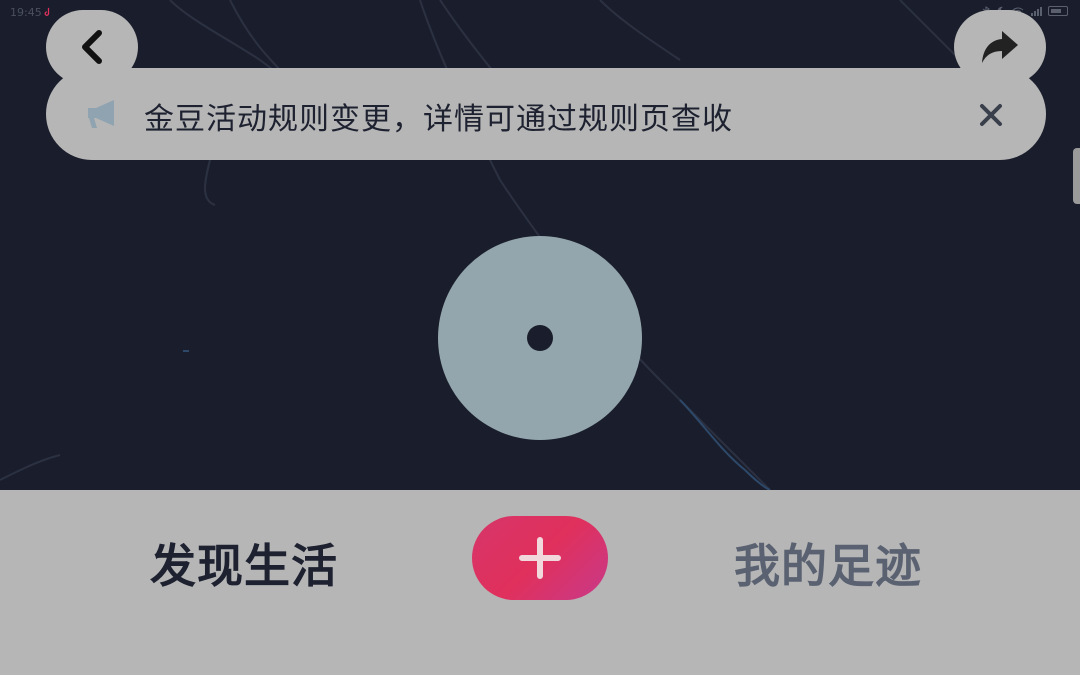 The width and height of the screenshot is (1080, 675). What do you see at coordinates (991, 115) in the screenshot?
I see `close-icon` at bounding box center [991, 115].